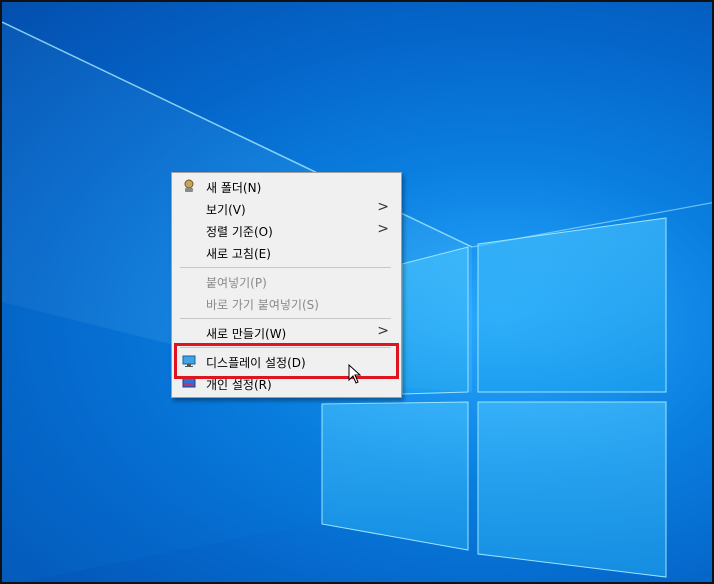  What do you see at coordinates (286, 208) in the screenshot?
I see `menu-item-view: 보기(V) >` at bounding box center [286, 208].